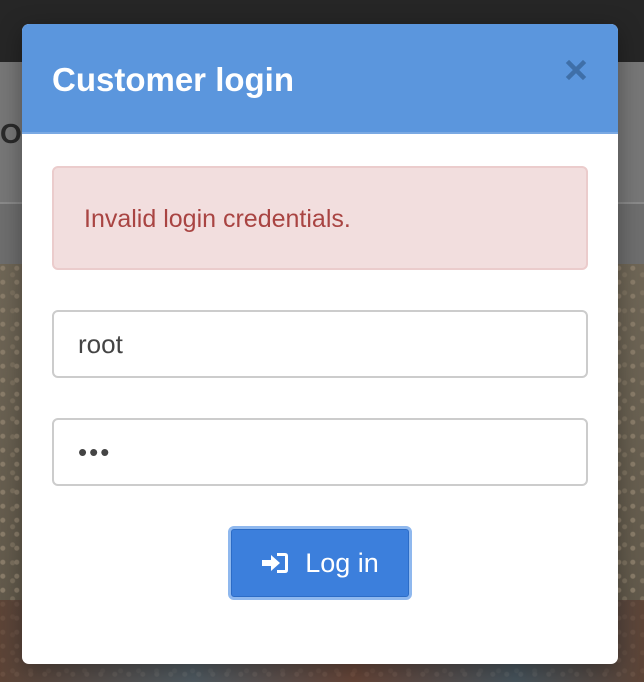  What do you see at coordinates (342, 563) in the screenshot?
I see `login-button-label: Log in` at bounding box center [342, 563].